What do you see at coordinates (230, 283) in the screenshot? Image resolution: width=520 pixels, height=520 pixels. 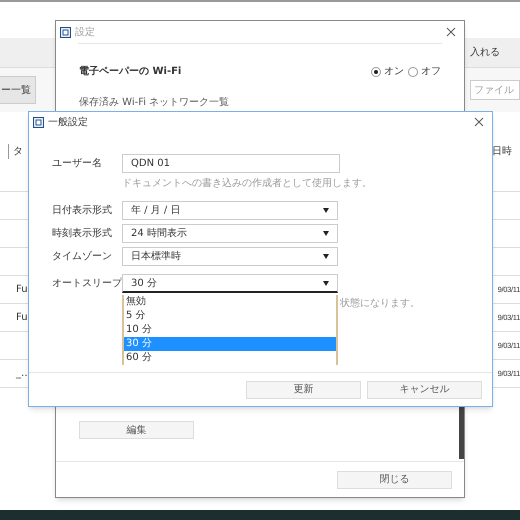 I see `select-field: 30 分` at bounding box center [230, 283].